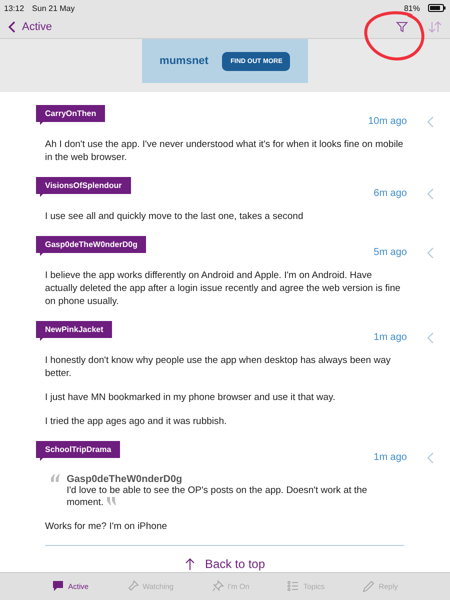 This screenshot has height=600, width=450. I want to click on back-button: Active, so click(30, 27).